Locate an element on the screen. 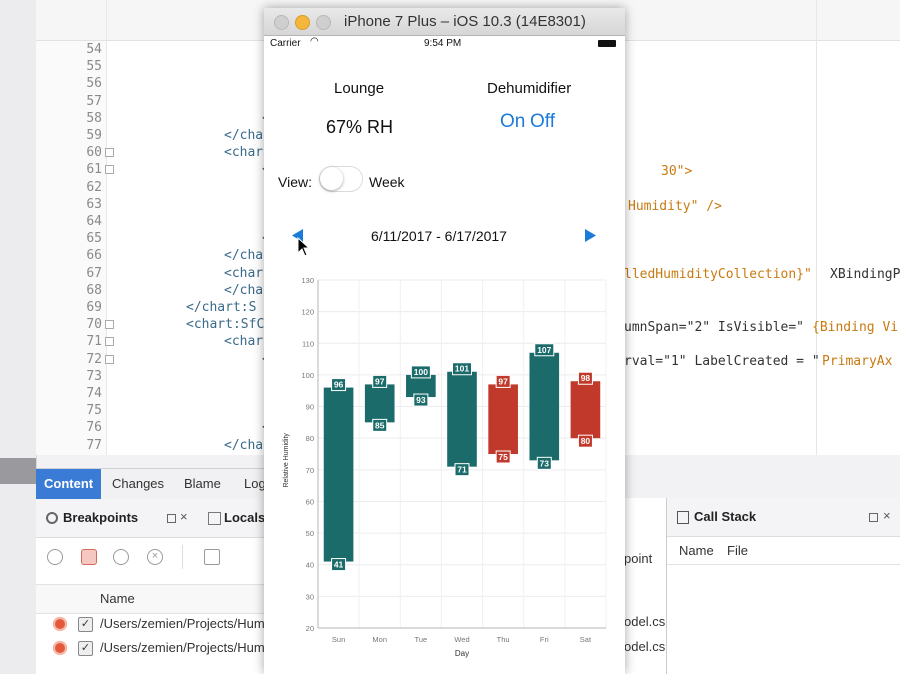 Image resolution: width=900 pixels, height=674 pixels. y-tick-label: 60 is located at coordinates (310, 501).